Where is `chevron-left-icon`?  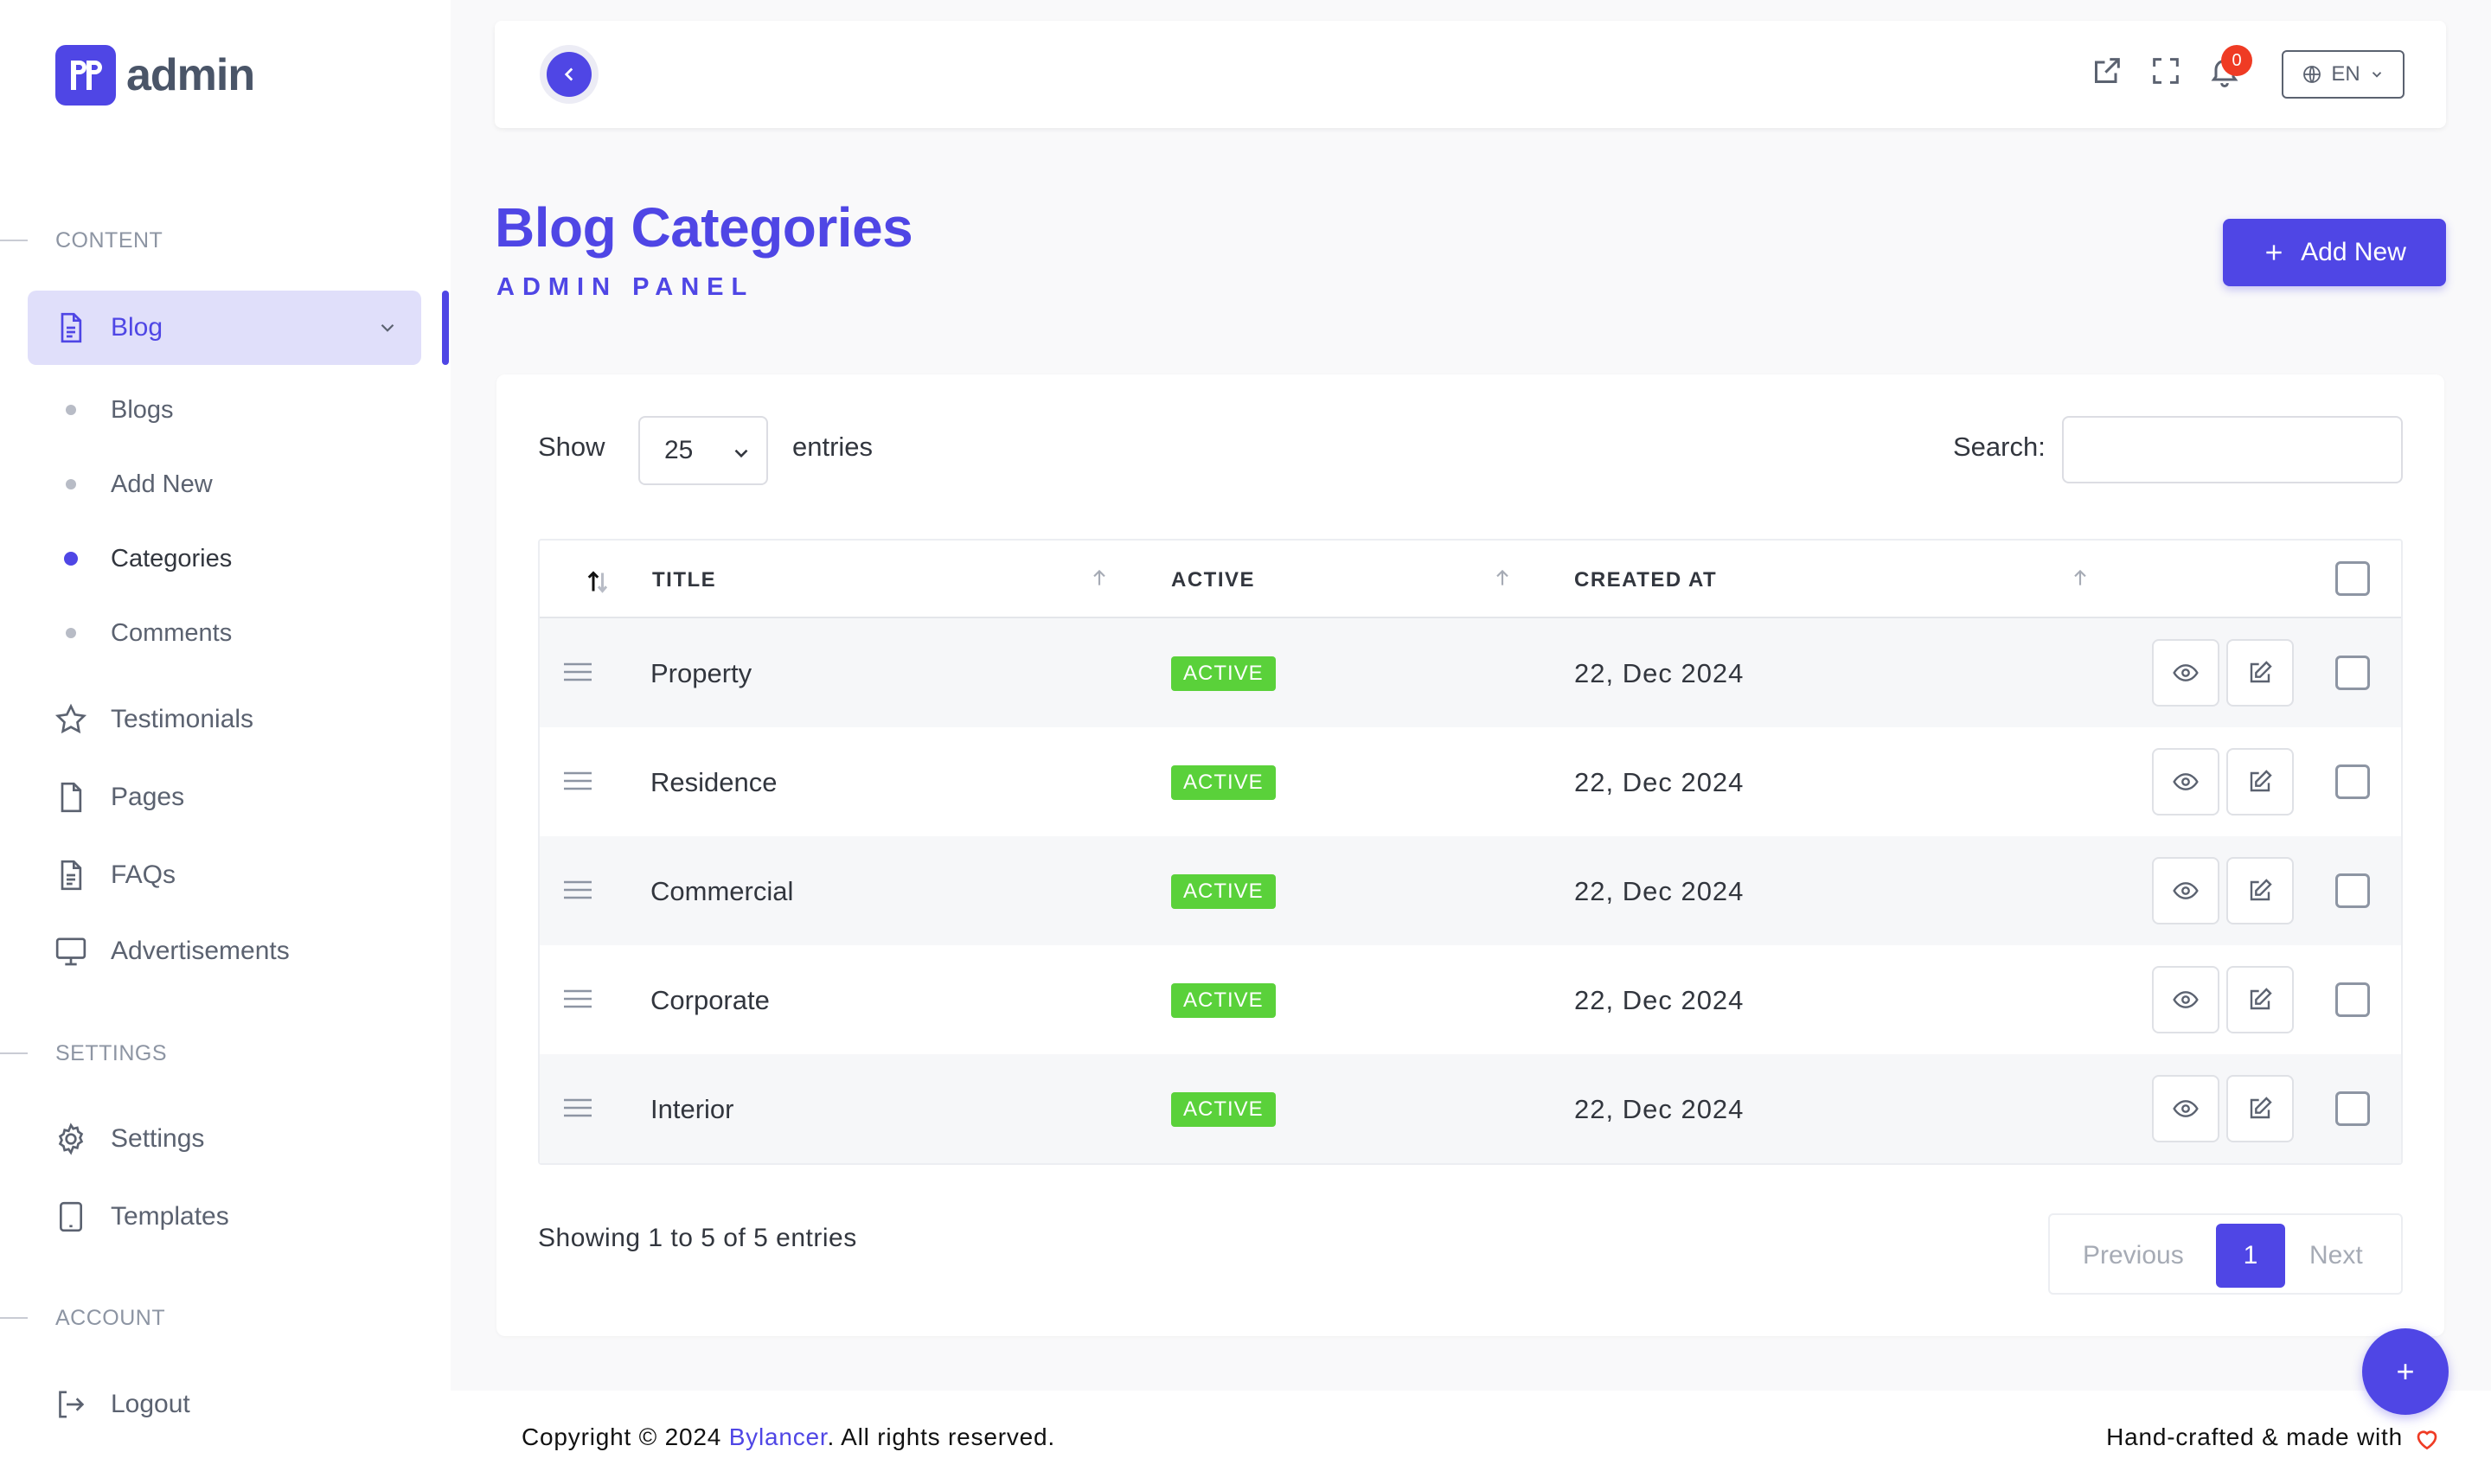 chevron-left-icon is located at coordinates (568, 74).